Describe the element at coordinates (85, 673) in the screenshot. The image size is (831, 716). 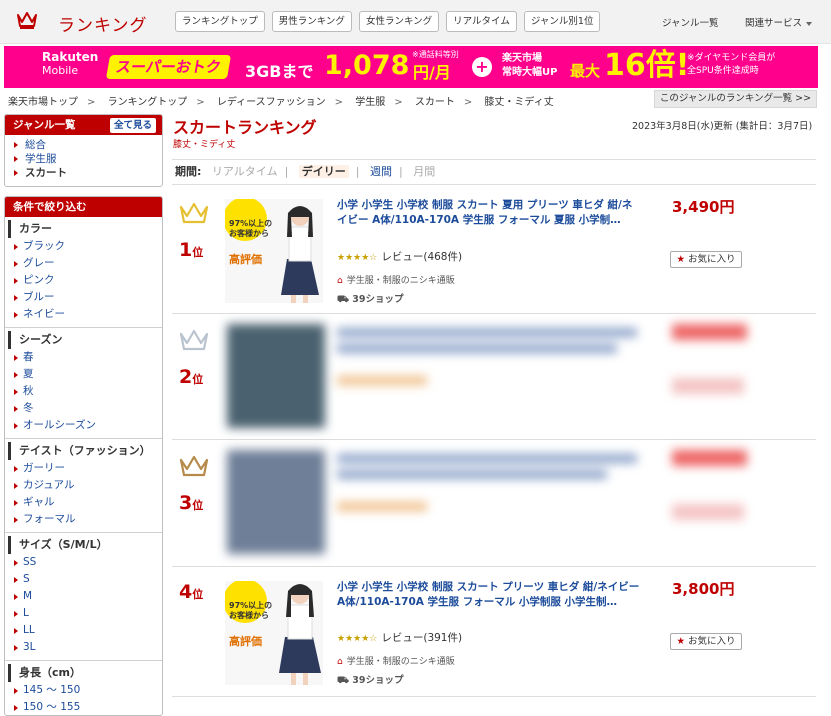
I see `filter-section-title: 身長（cm）` at that location.